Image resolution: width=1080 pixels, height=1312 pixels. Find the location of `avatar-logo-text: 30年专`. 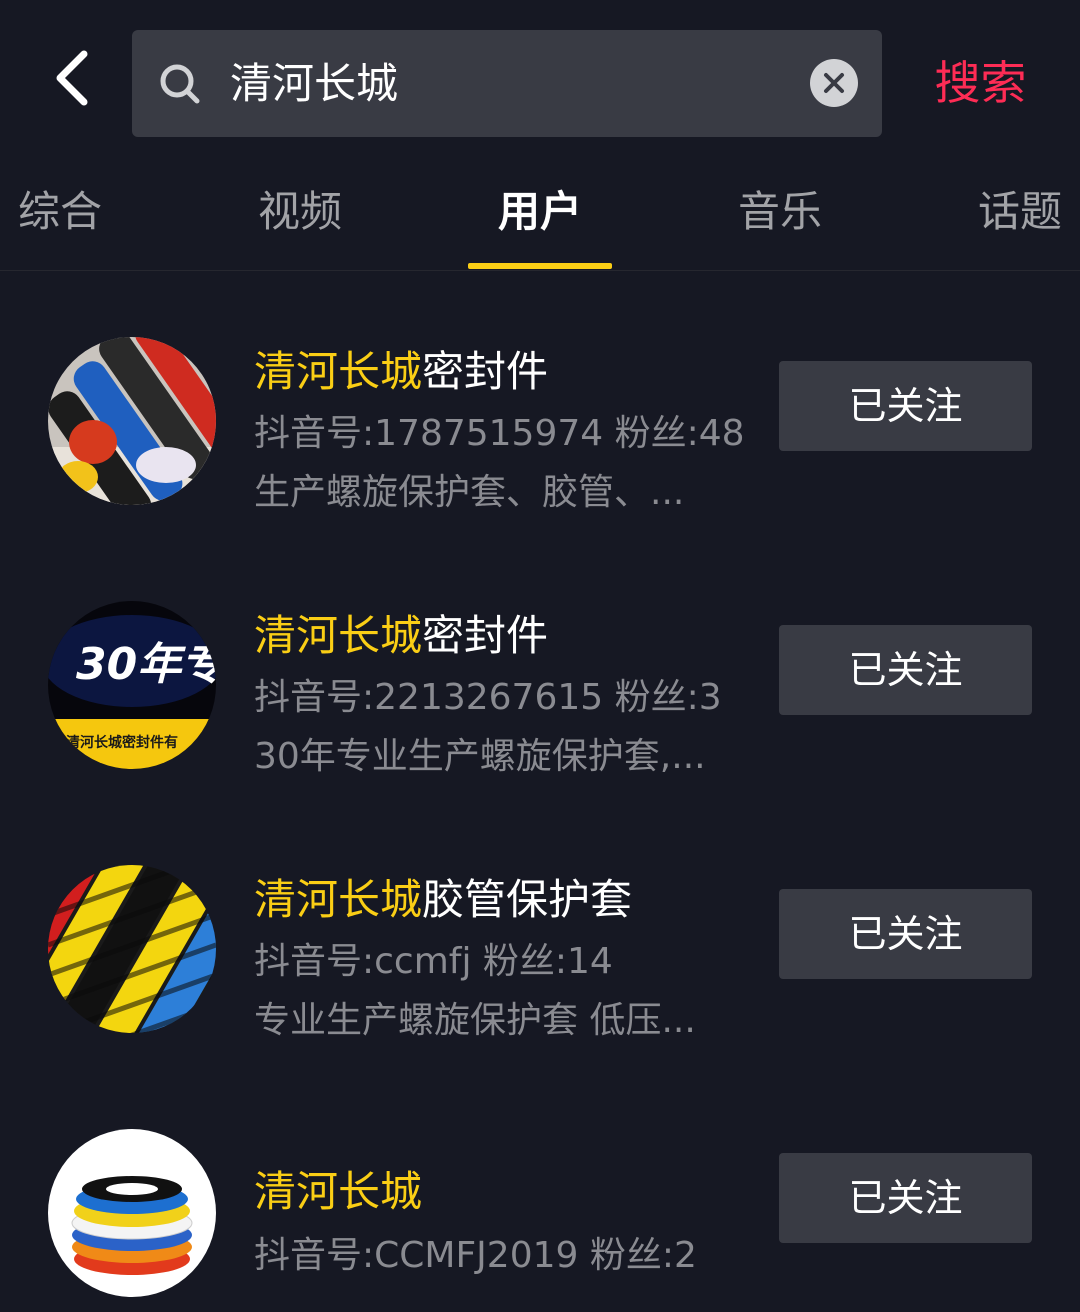

avatar-logo-text: 30年专 is located at coordinates (146, 664).